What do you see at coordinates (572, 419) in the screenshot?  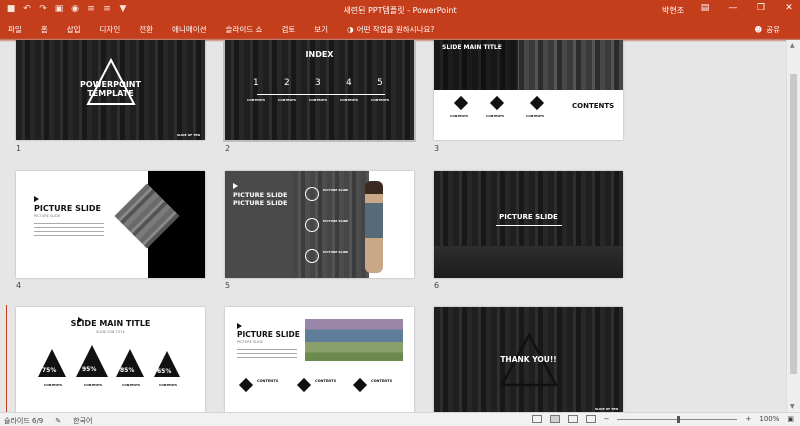 I see `reading-view-icon` at bounding box center [572, 419].